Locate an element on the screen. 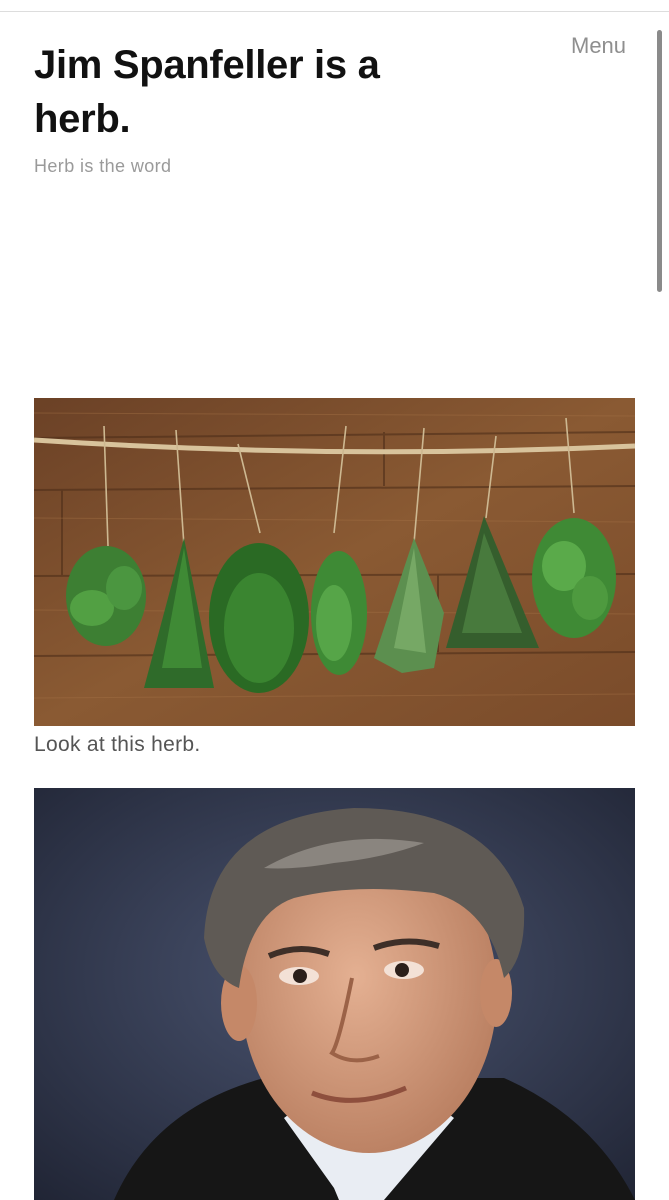 This screenshot has height=1200, width=669. top-divider is located at coordinates (334, 11).